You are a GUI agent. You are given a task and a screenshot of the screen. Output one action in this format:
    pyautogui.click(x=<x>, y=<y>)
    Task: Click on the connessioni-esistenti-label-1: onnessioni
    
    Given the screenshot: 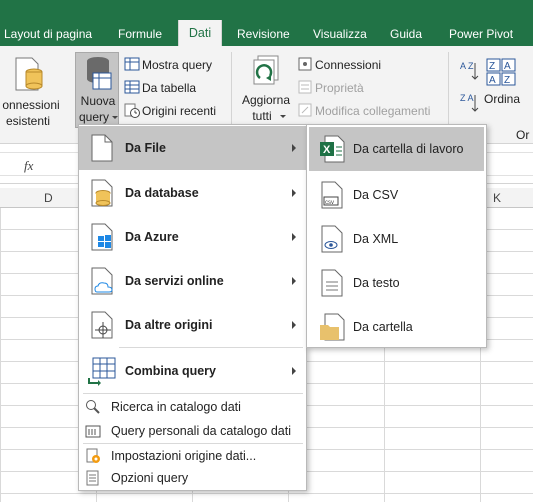 What is the action you would take?
    pyautogui.click(x=31, y=105)
    